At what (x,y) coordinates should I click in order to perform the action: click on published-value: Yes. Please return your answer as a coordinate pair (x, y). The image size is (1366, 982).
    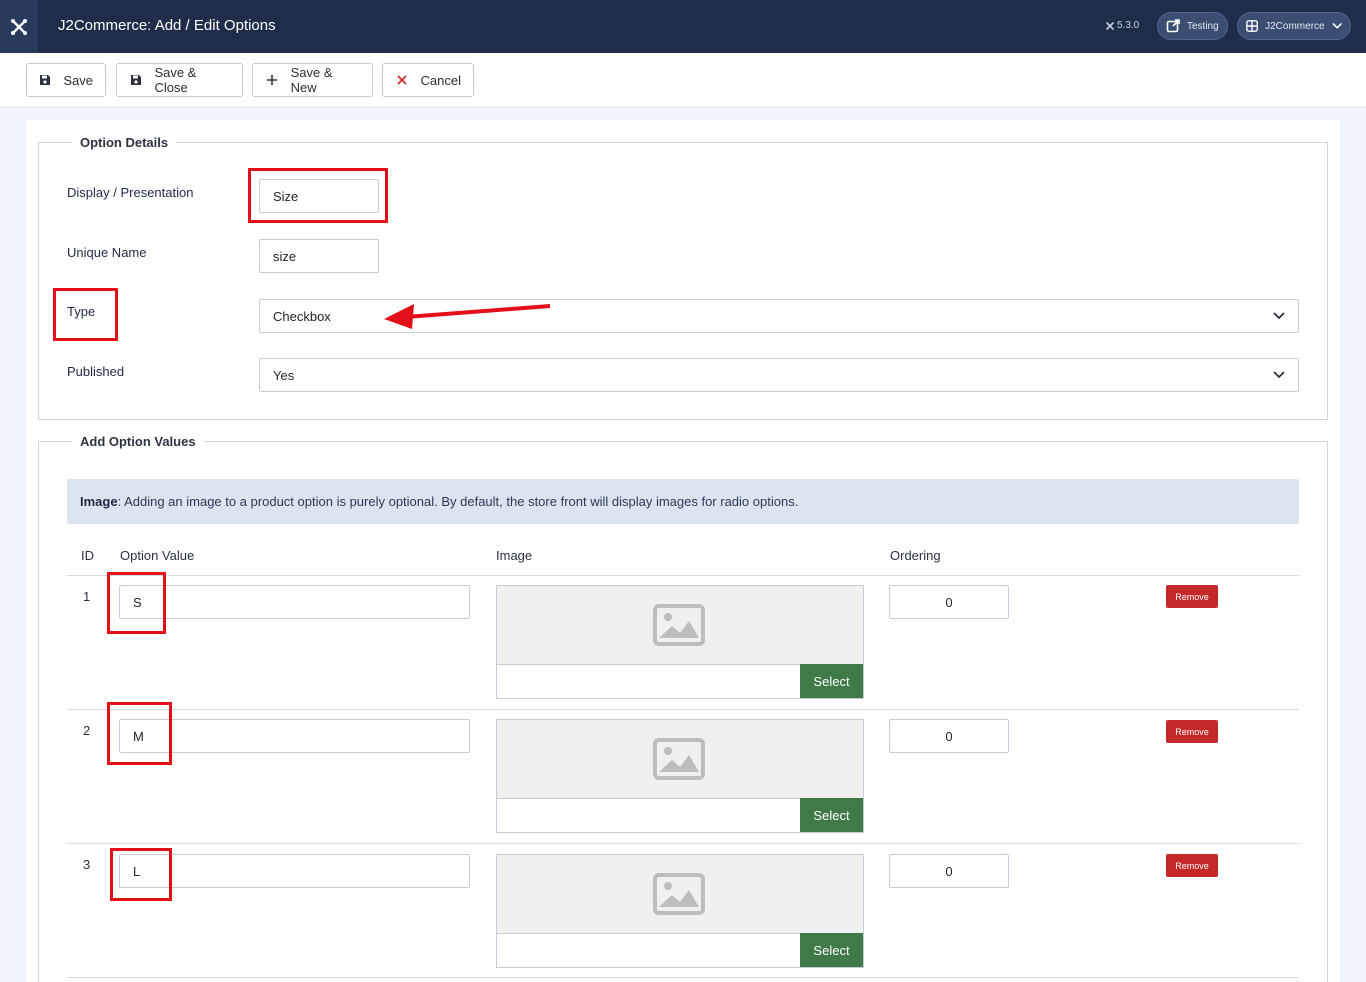
    Looking at the image, I should click on (284, 375).